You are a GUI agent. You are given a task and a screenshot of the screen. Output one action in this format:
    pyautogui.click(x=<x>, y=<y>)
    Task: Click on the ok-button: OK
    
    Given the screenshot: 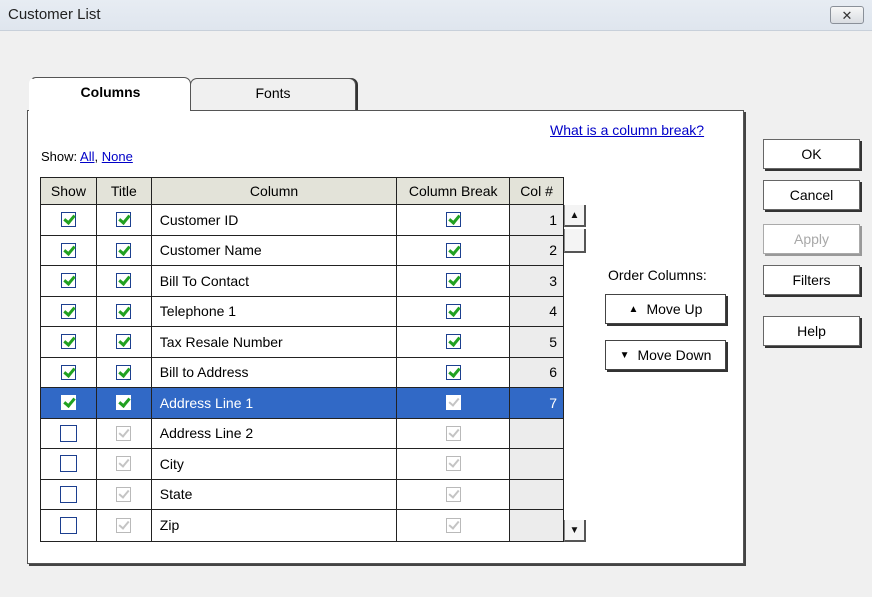 What is the action you would take?
    pyautogui.click(x=811, y=154)
    